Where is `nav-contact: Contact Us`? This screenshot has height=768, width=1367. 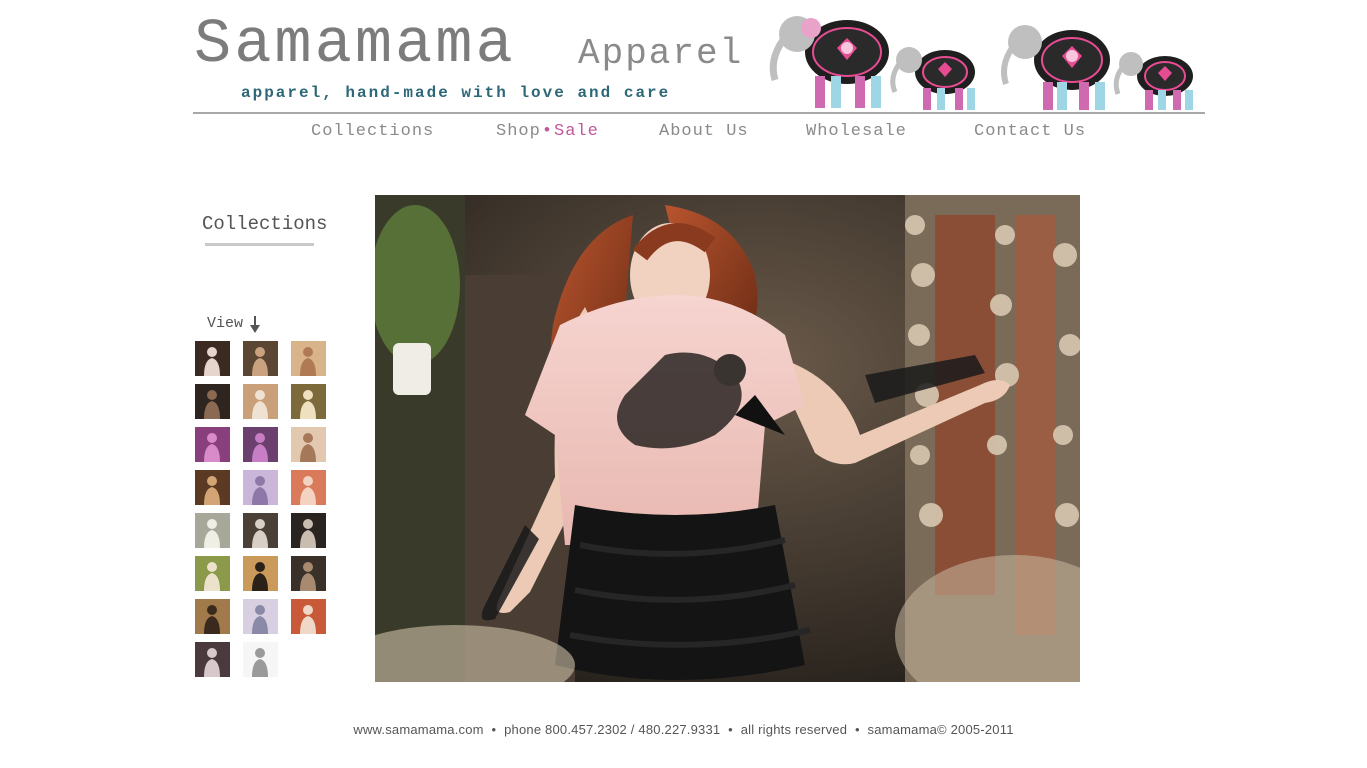
nav-contact: Contact Us is located at coordinates (1030, 132).